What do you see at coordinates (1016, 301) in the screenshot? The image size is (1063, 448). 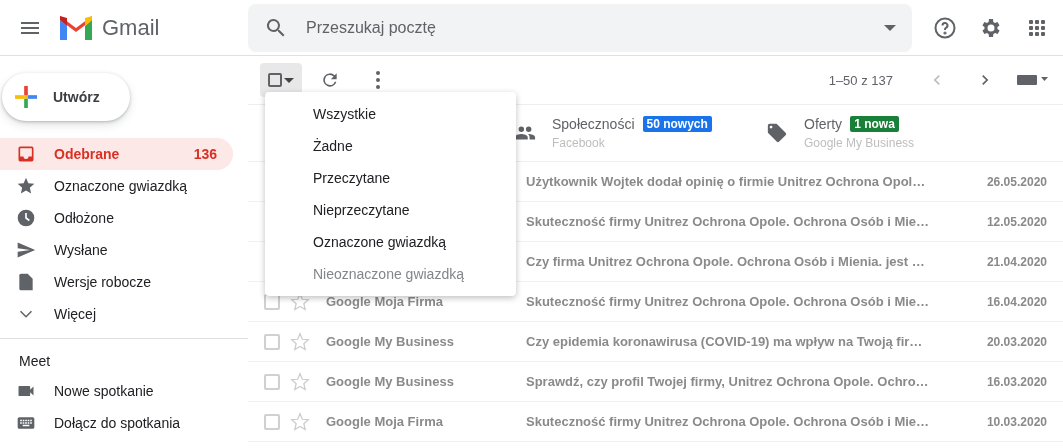 I see `email-date: 16.04.2020` at bounding box center [1016, 301].